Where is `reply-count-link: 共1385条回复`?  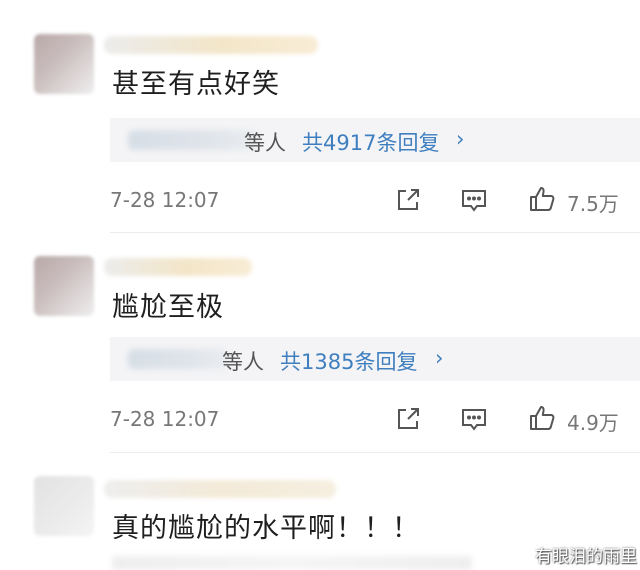
reply-count-link: 共1385条回复 is located at coordinates (348, 361).